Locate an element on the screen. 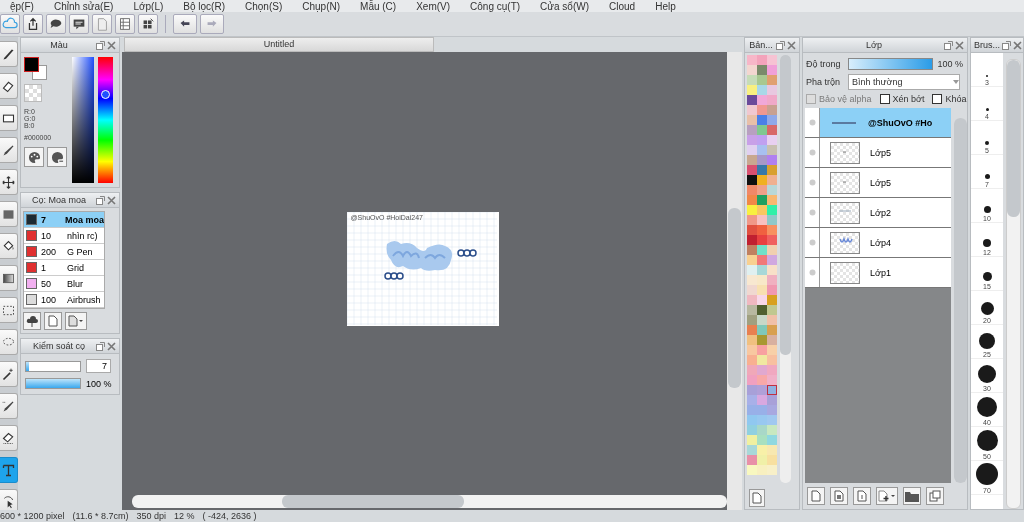 The width and height of the screenshot is (1024, 522). status-text: (11.6 * 8.7cm) is located at coordinates (100, 516).